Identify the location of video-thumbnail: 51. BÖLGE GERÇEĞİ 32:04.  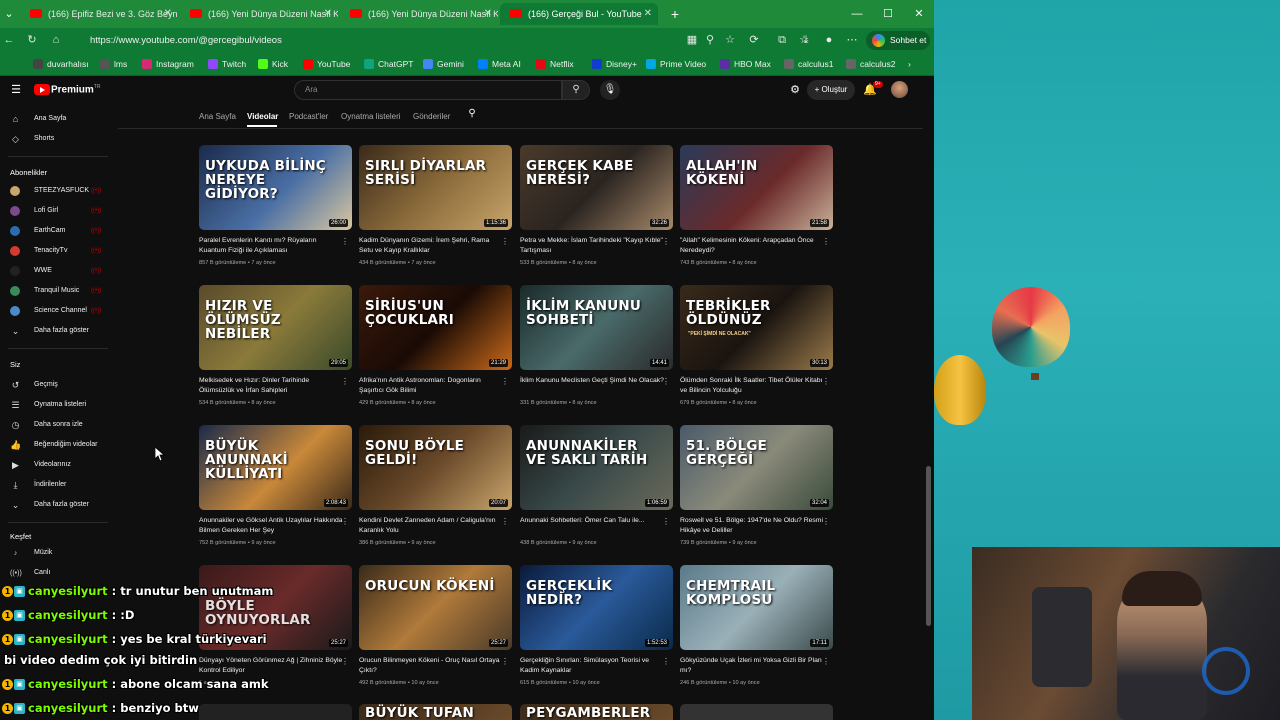
(756, 467).